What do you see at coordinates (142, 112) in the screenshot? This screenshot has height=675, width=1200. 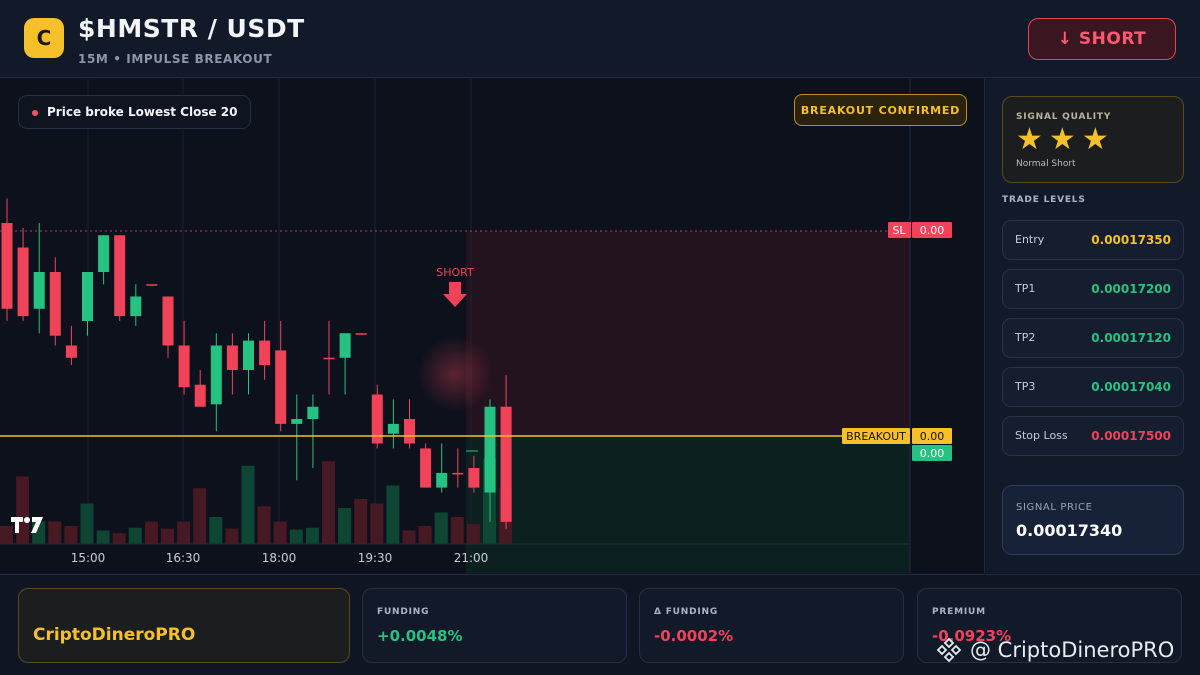 I see `breakout-message-text: Price broke Lowest Close 20` at bounding box center [142, 112].